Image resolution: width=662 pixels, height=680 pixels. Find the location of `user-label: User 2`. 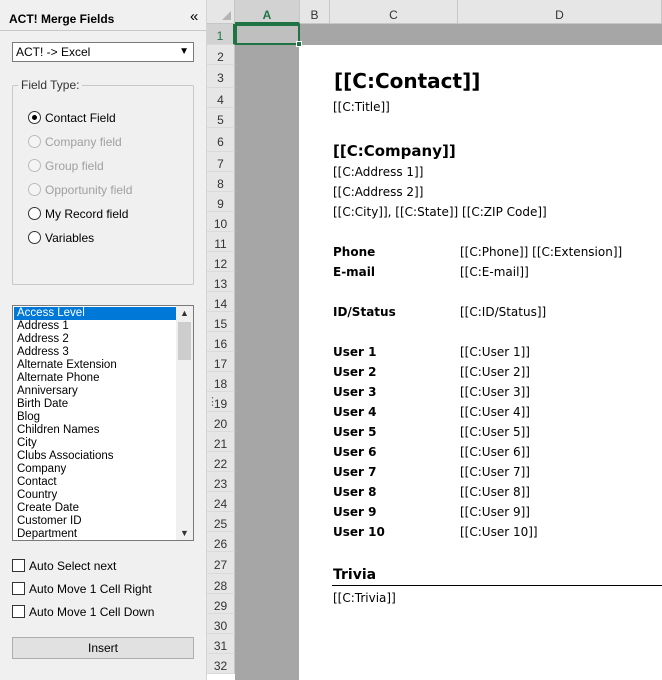

user-label: User 2 is located at coordinates (355, 372).